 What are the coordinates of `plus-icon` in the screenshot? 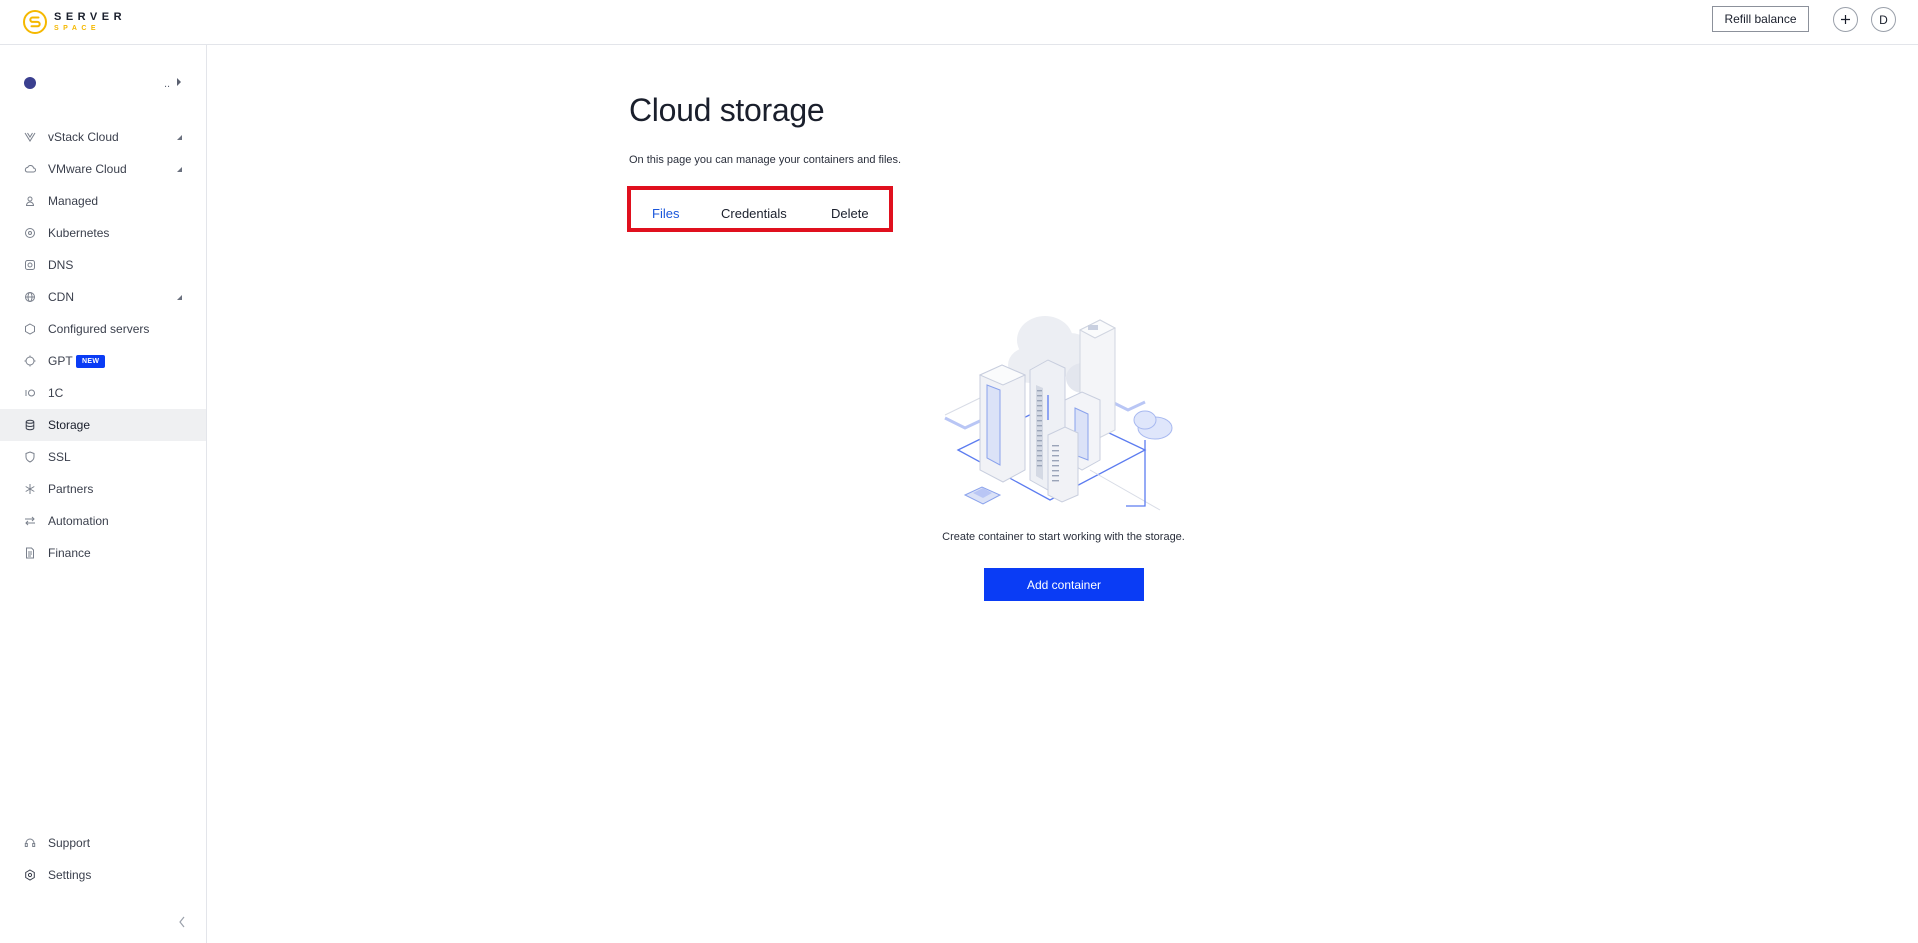 It's located at (1845, 19).